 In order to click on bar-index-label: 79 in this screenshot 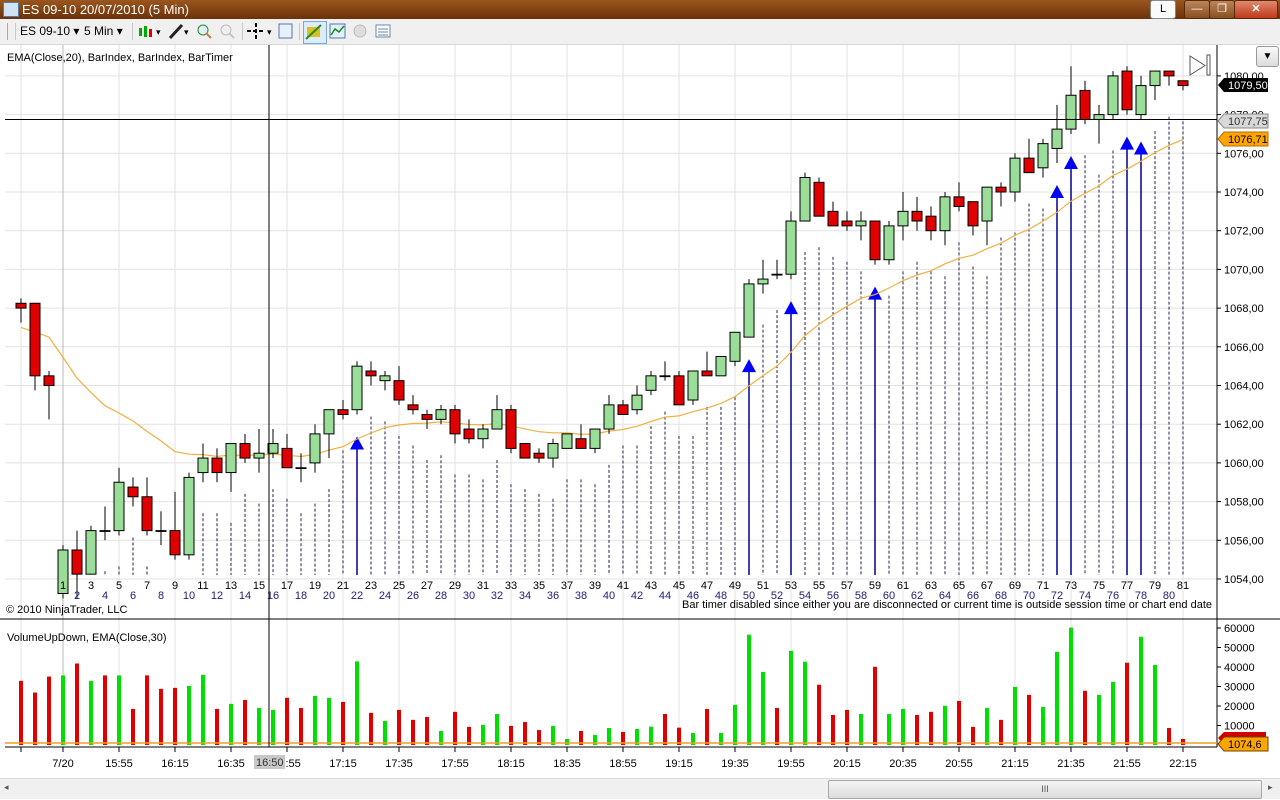, I will do `click(1155, 586)`.